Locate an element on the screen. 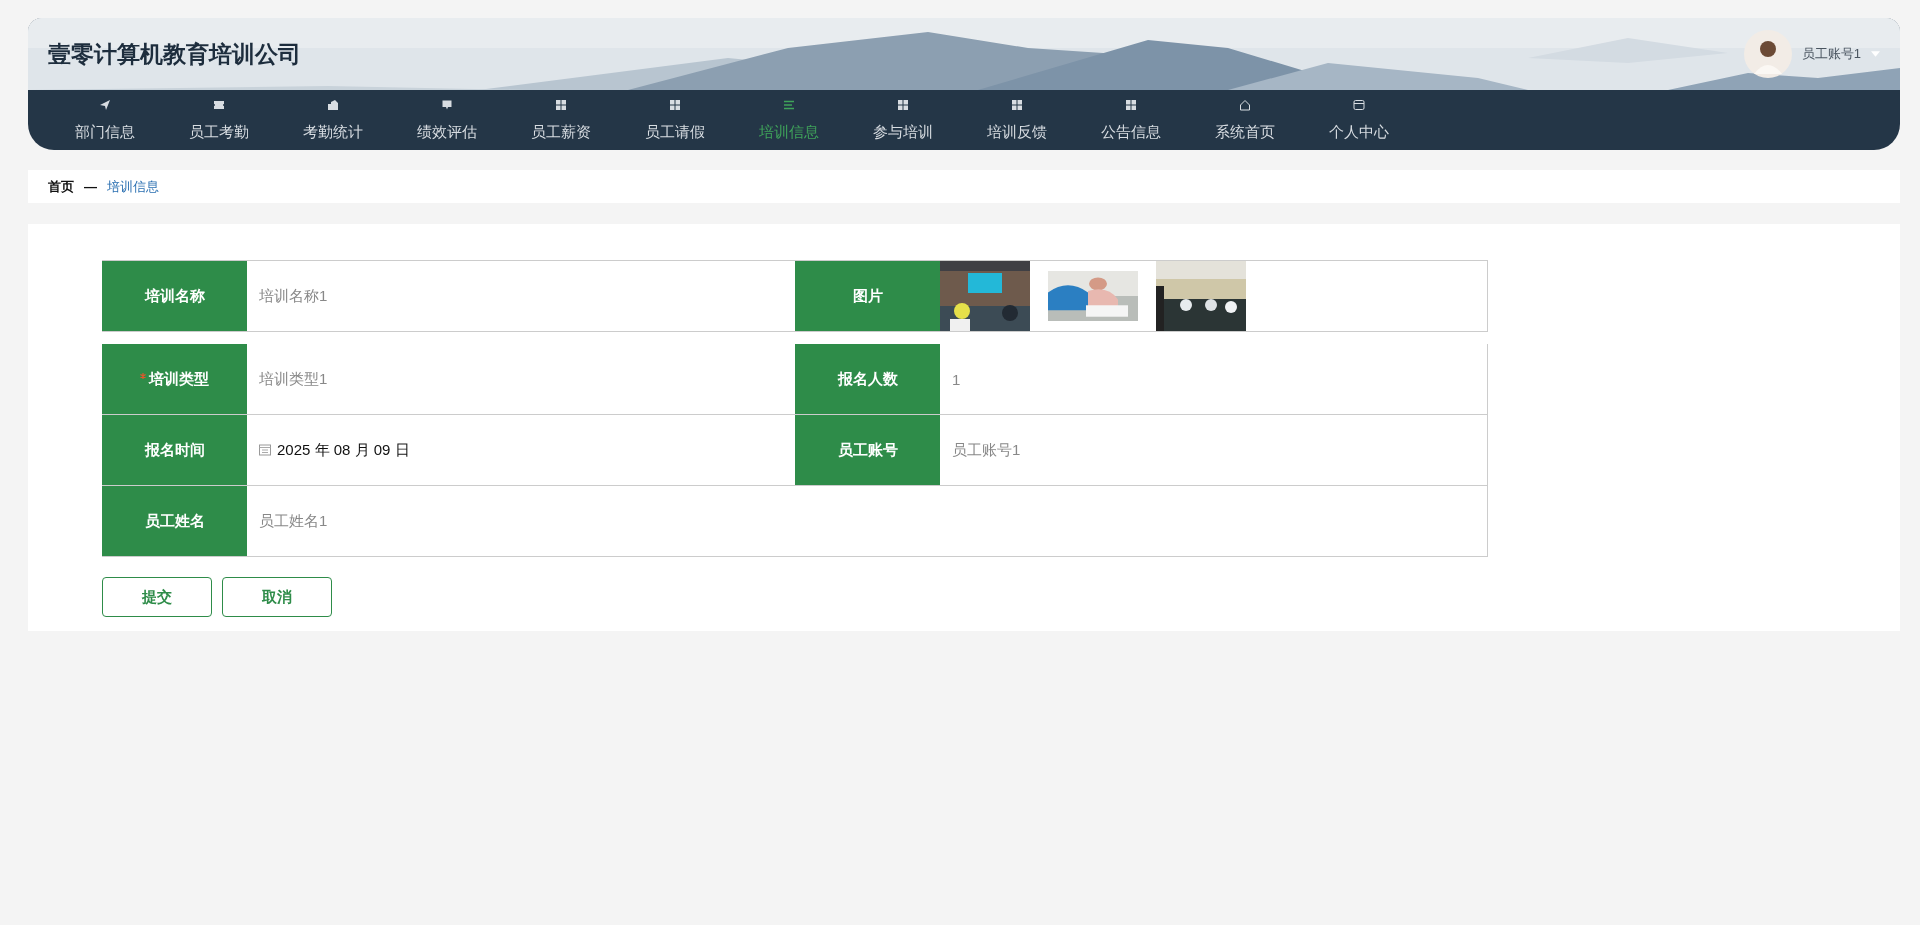 The height and width of the screenshot is (925, 1920). user-name: 员工账号1 is located at coordinates (1831, 54).